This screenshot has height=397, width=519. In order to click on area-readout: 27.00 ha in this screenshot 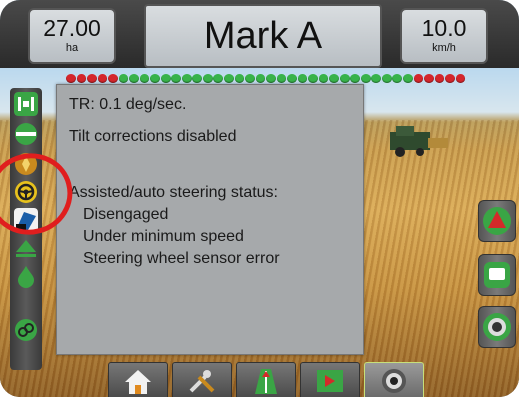, I will do `click(72, 36)`.